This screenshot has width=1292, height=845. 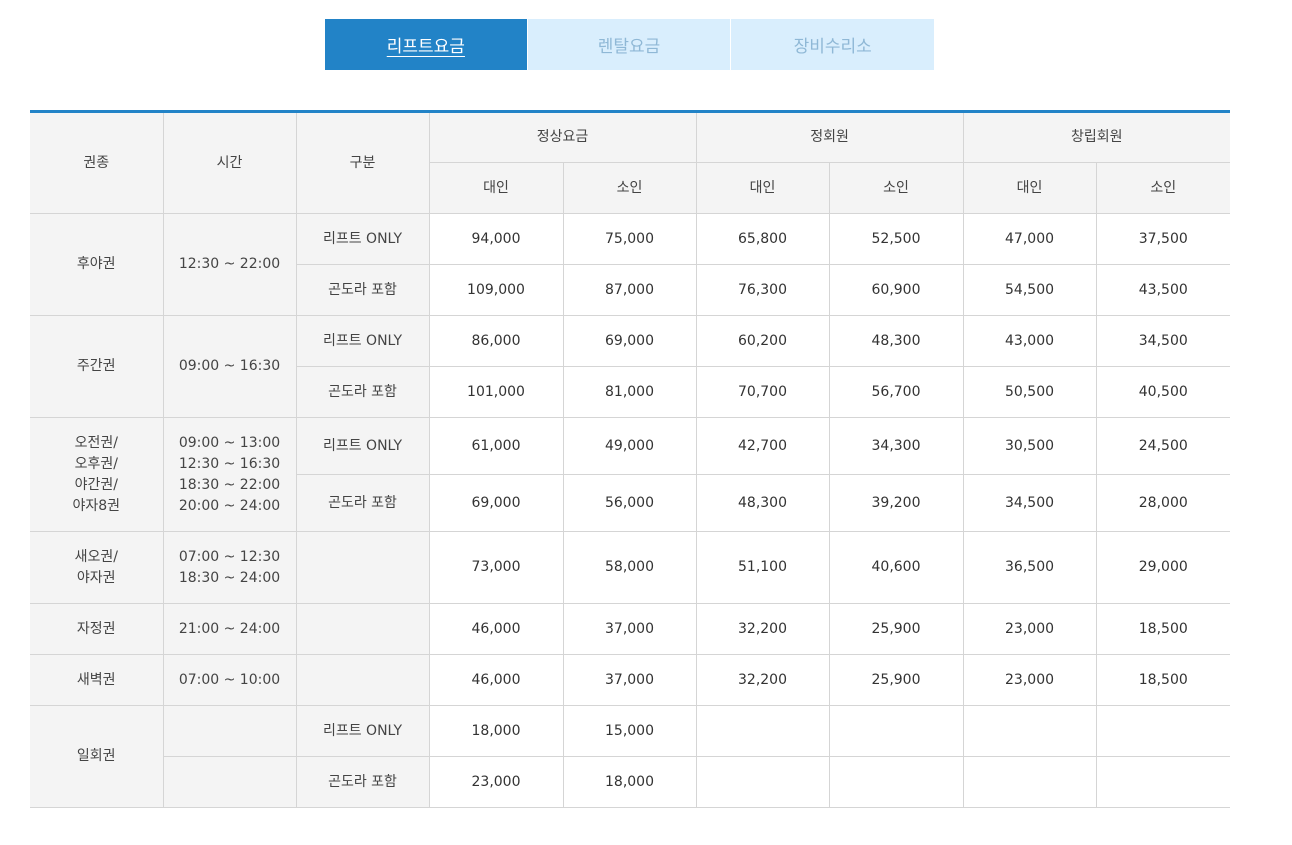 I want to click on price-cell: 23,000, so click(x=1029, y=680).